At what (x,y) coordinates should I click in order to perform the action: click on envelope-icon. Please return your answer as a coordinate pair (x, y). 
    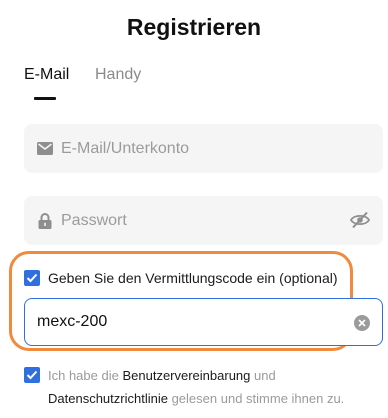
    Looking at the image, I should click on (45, 149).